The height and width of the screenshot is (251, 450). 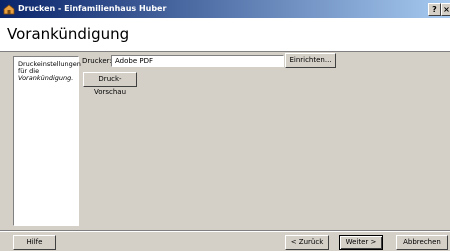 What do you see at coordinates (225, 35) in the screenshot?
I see `page-header: Vorankündigung` at bounding box center [225, 35].